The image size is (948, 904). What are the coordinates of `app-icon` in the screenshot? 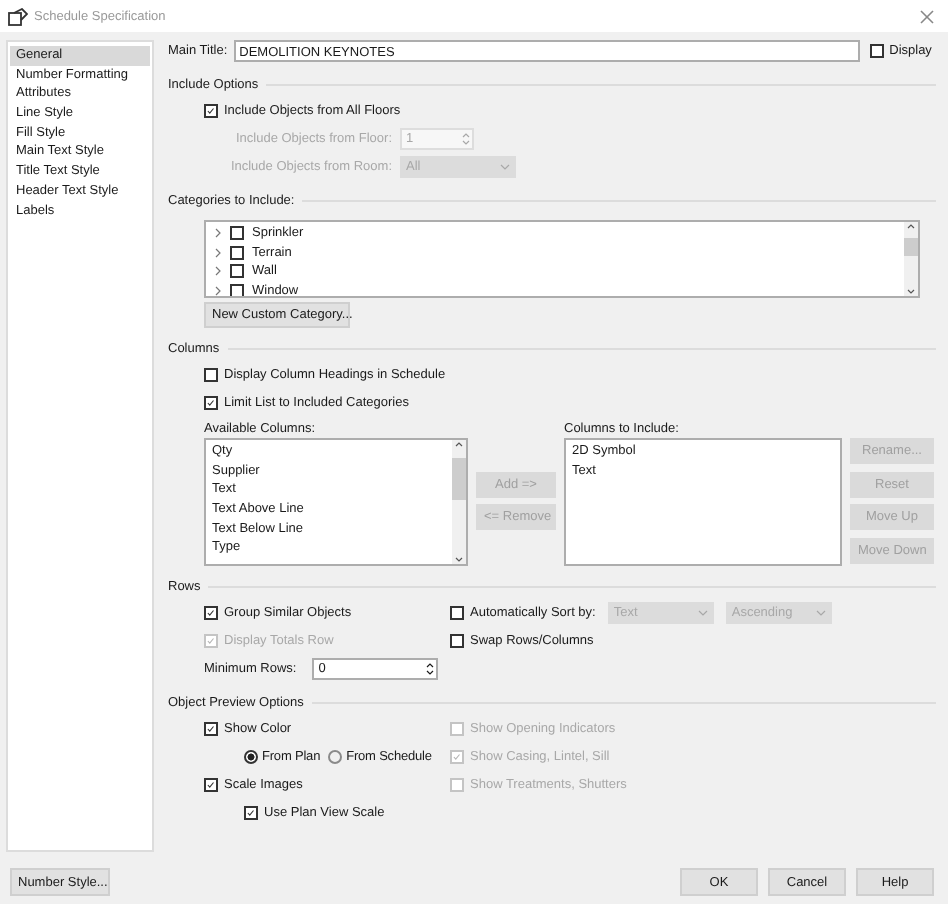 It's located at (18, 16).